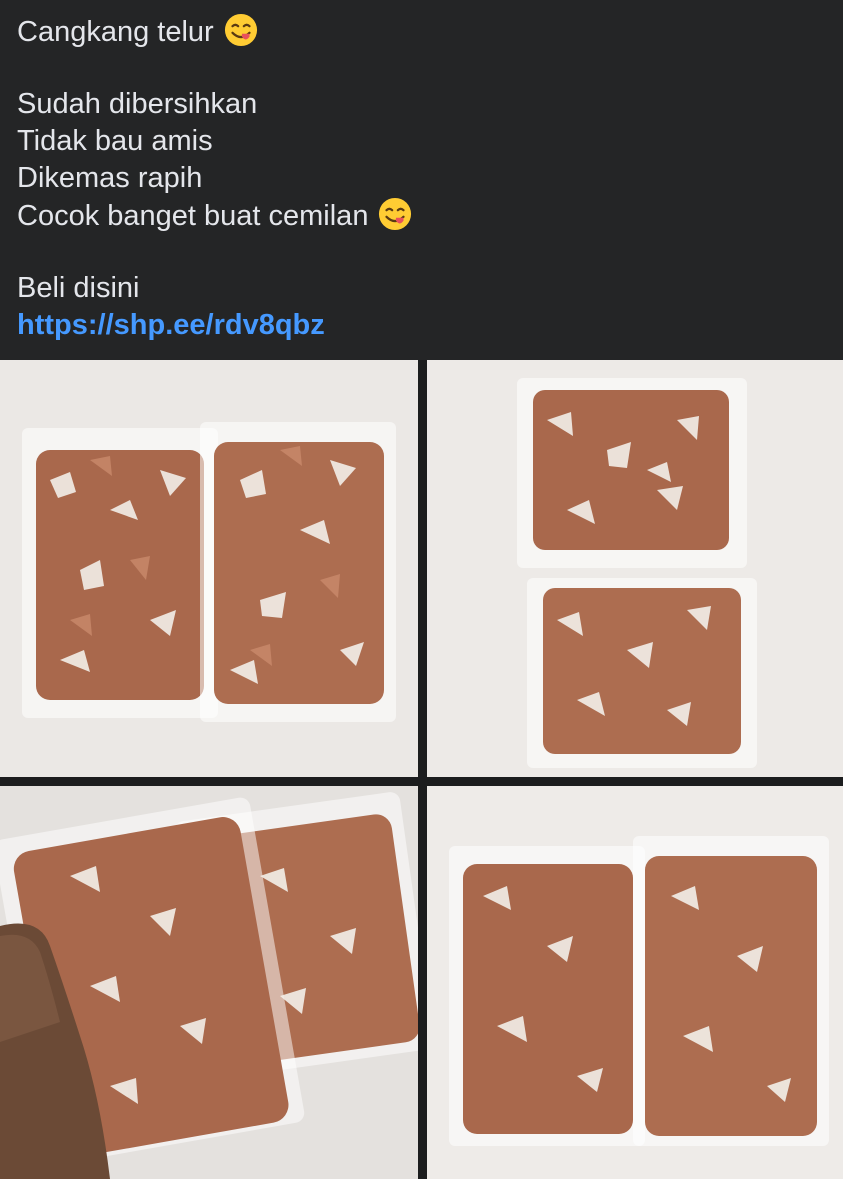 The width and height of the screenshot is (843, 1179). I want to click on post-line-4: Dikemas rapih, so click(110, 178).